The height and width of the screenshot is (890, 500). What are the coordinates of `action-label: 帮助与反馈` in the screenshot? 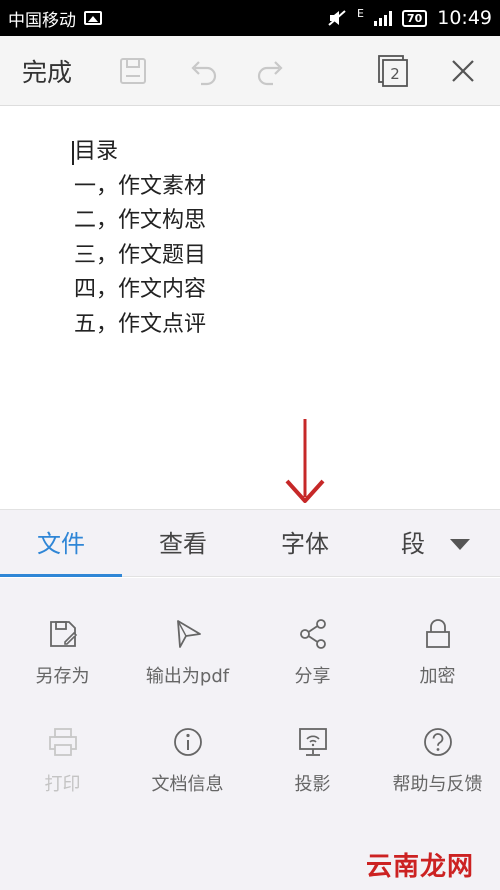 It's located at (437, 784).